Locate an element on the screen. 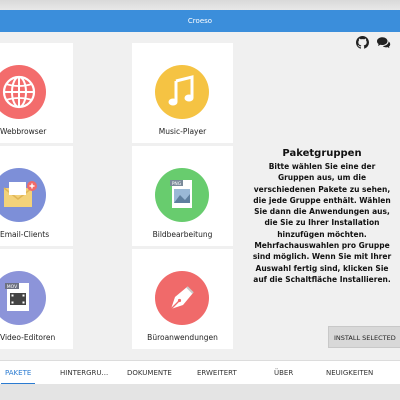 Image resolution: width=400 pixels, height=400 pixels. window-top-shadow is located at coordinates (200, 5).